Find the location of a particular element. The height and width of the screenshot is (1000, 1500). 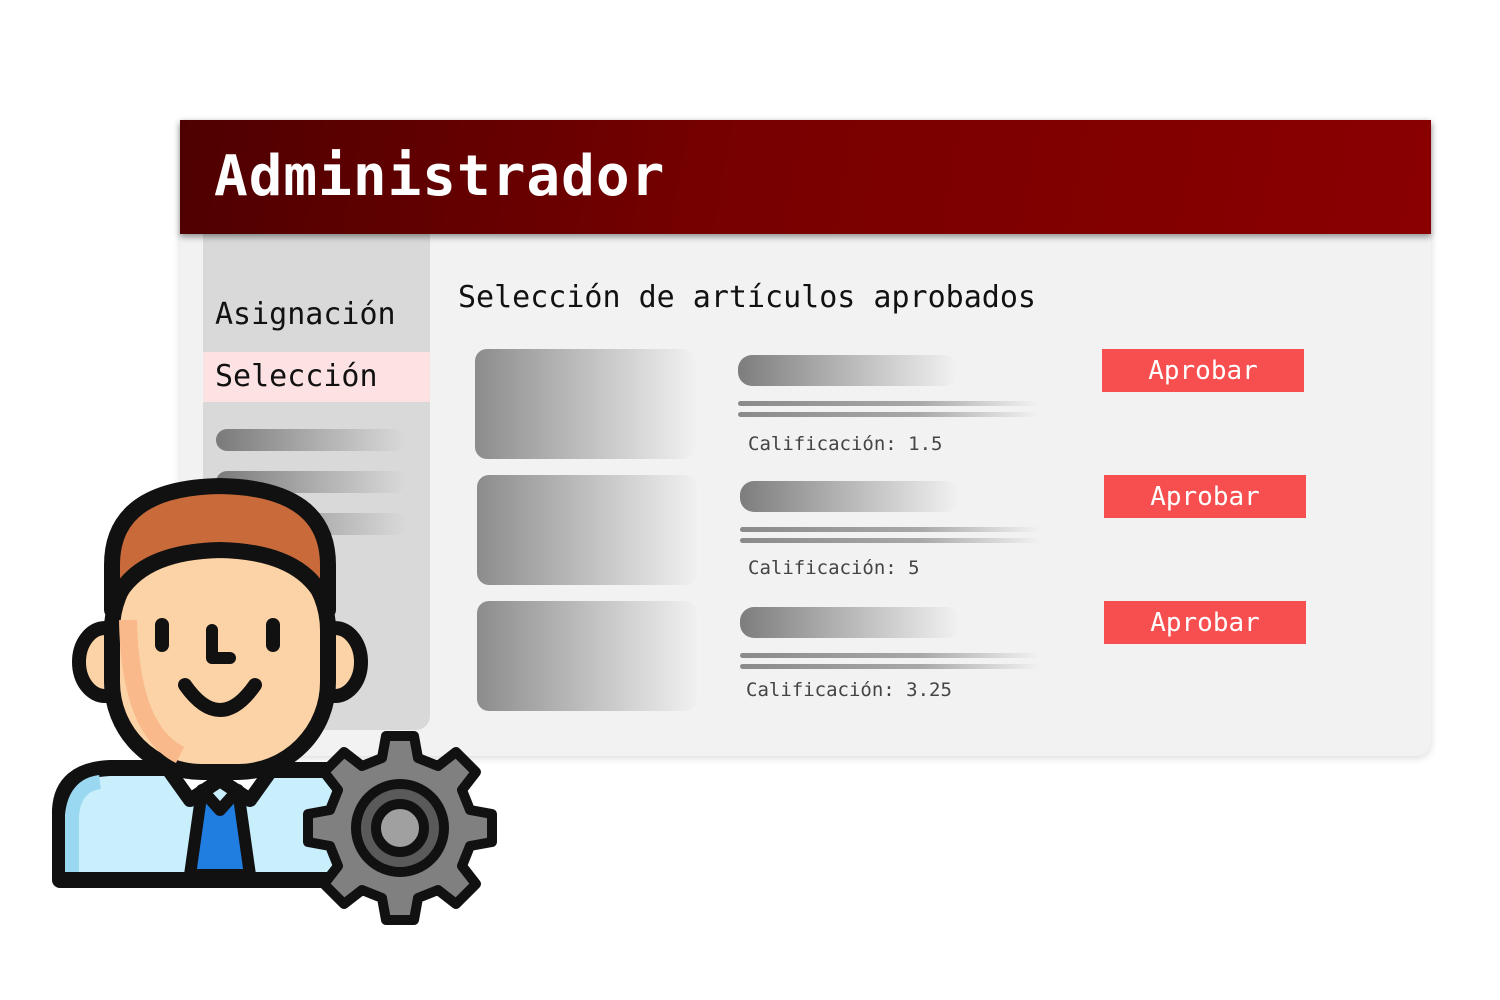

section-title: Selección de artículos aprobados is located at coordinates (747, 297).